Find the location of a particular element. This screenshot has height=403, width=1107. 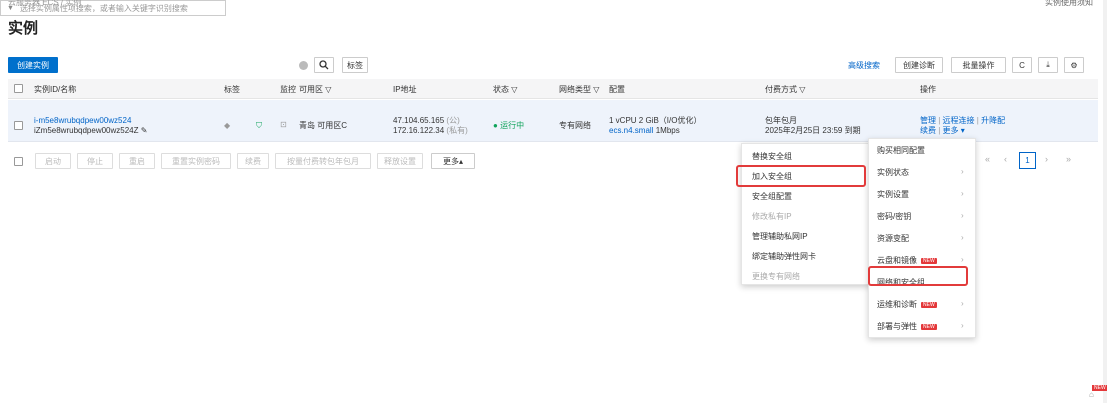

spec-link: ecs.n4.small is located at coordinates (631, 130).